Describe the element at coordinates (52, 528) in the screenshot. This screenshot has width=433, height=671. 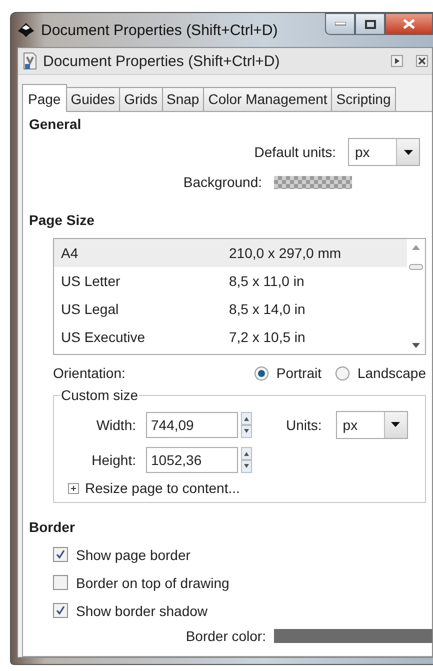
I see `section-heading: Border` at that location.